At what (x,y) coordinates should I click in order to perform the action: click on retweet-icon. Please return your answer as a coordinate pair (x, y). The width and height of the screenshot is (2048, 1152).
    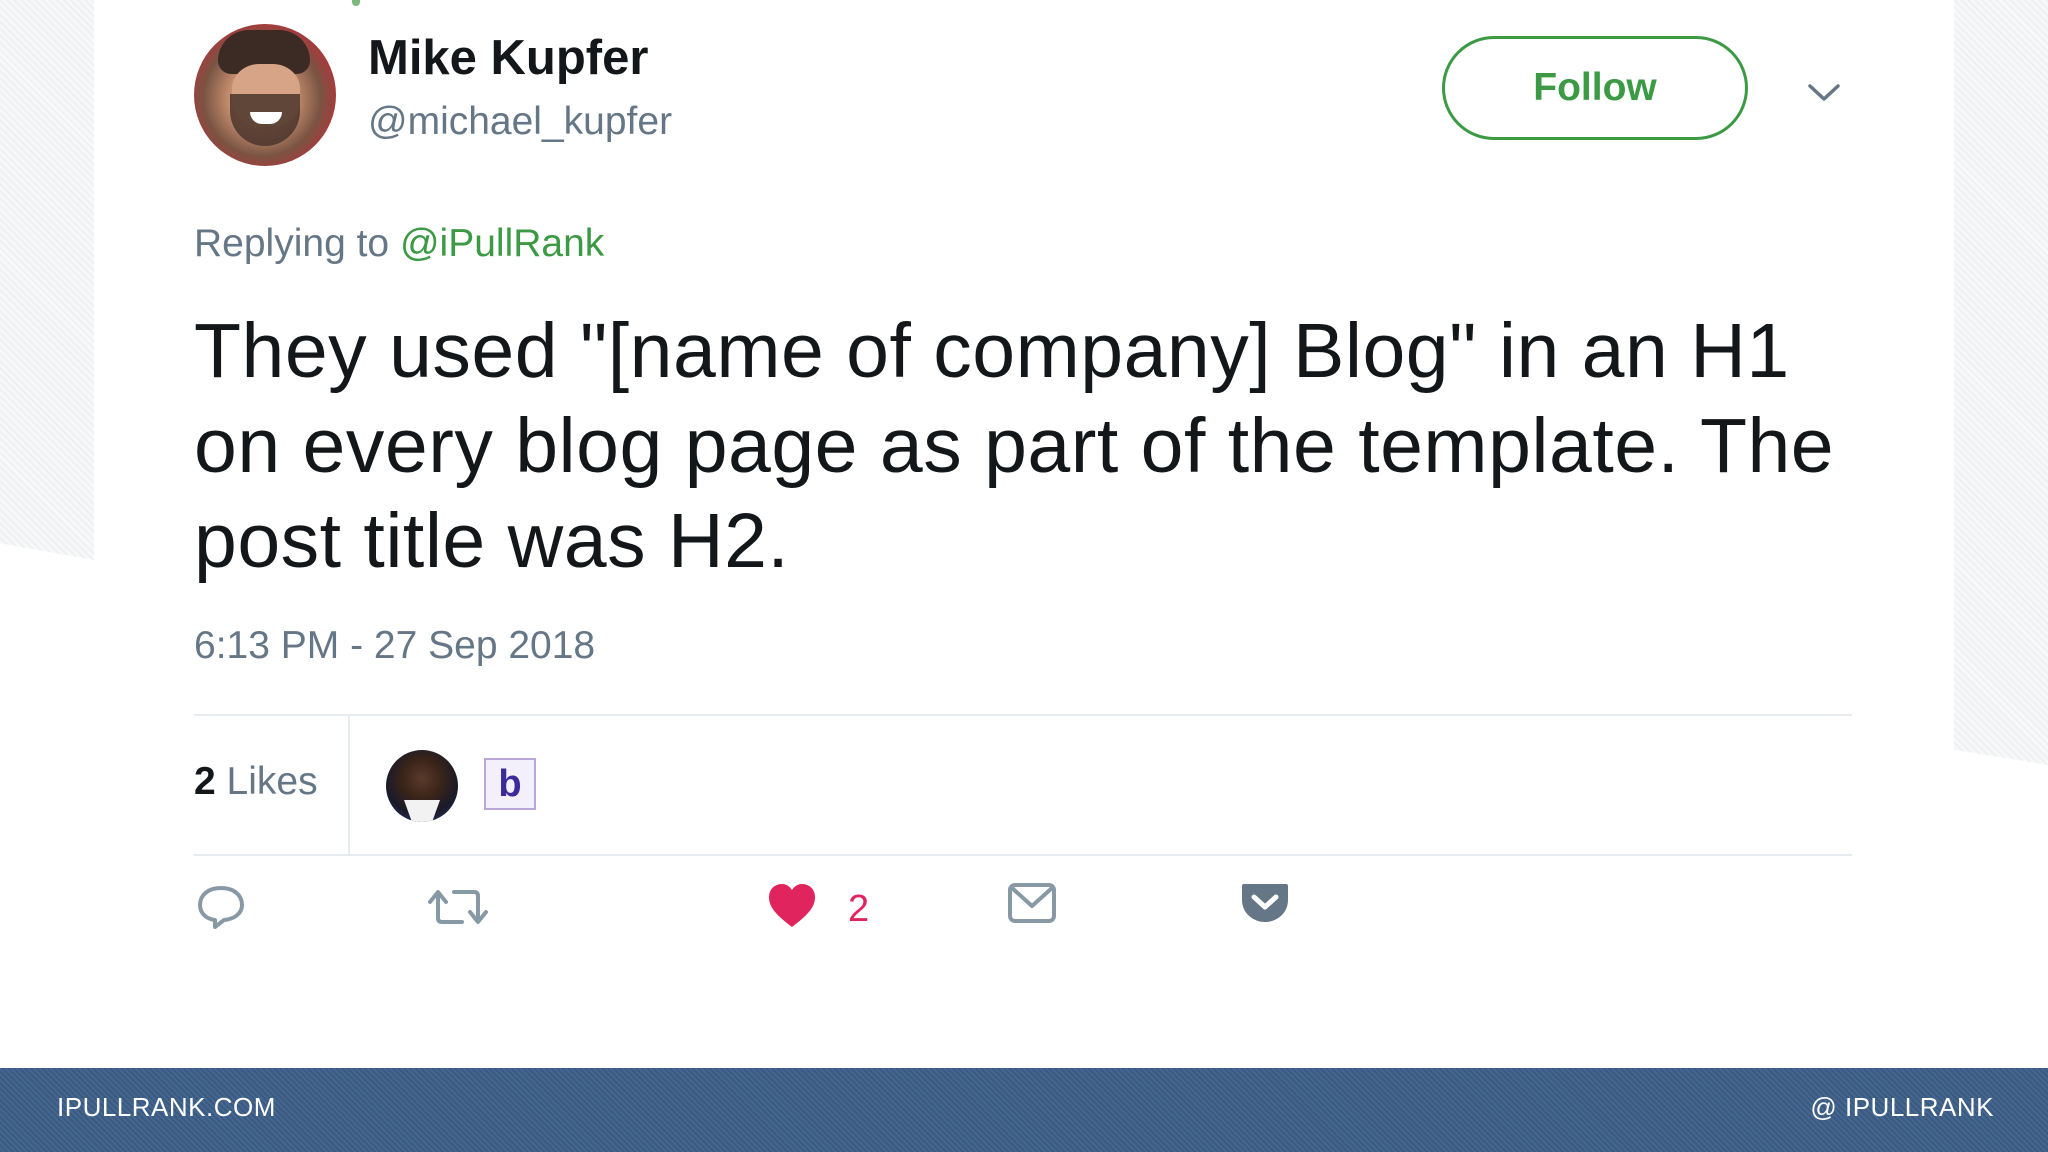
    Looking at the image, I should click on (458, 907).